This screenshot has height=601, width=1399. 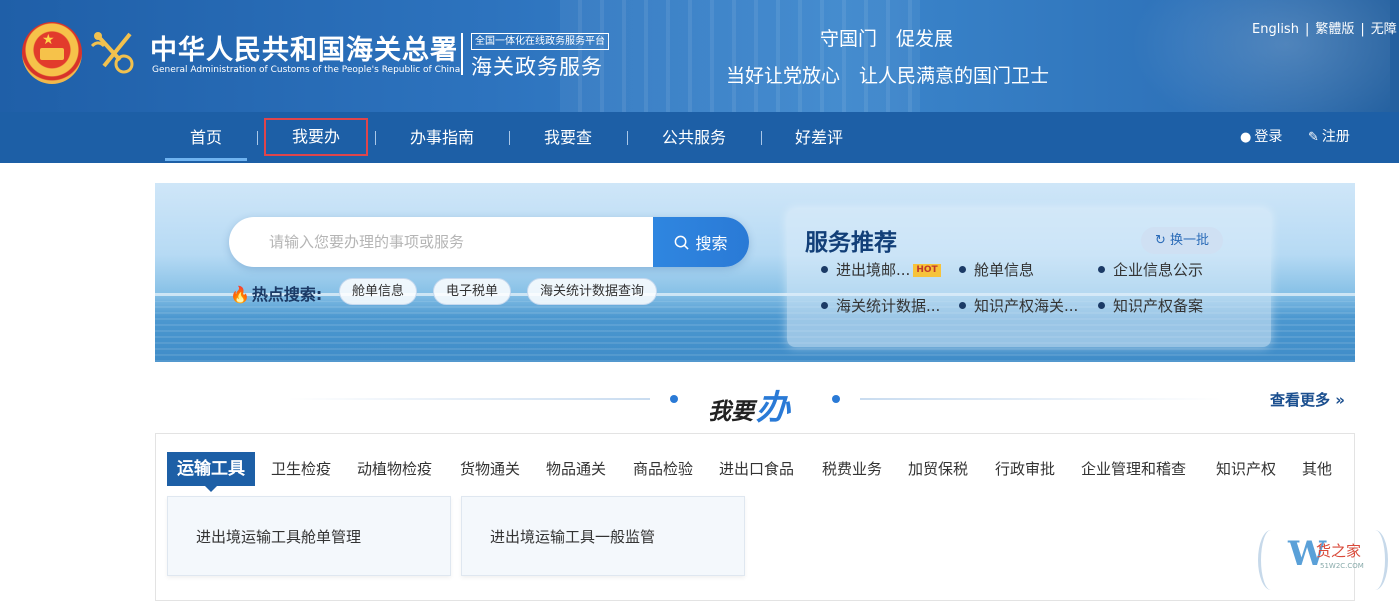 I want to click on platform-tag: 全国一体化在线政务服务平台, so click(x=540, y=41).